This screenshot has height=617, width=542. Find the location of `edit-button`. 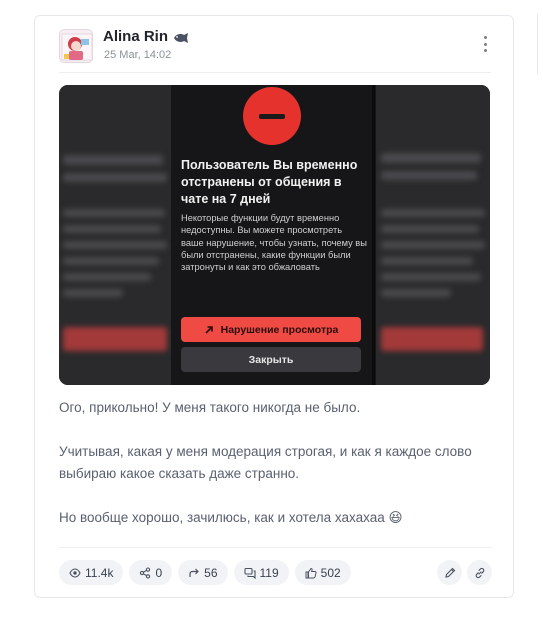

edit-button is located at coordinates (449, 572).